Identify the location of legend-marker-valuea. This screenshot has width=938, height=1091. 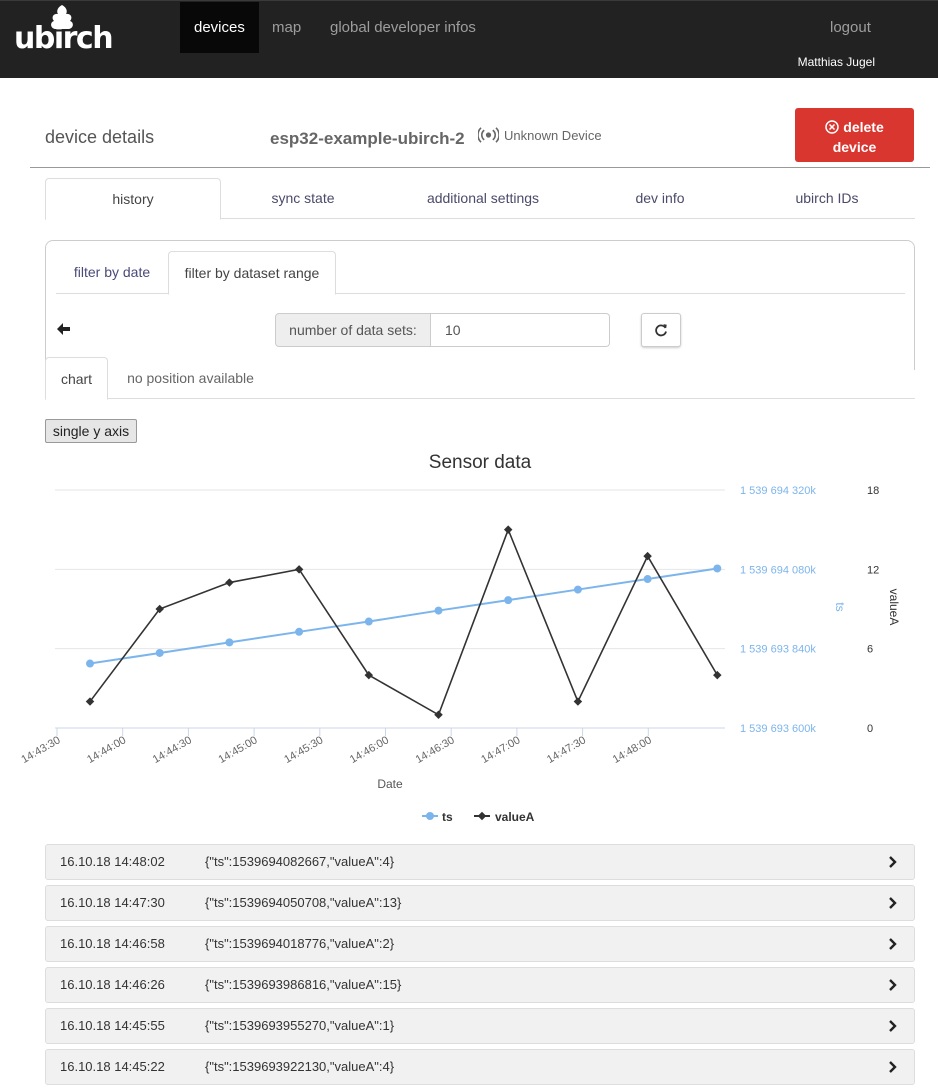
(482, 816).